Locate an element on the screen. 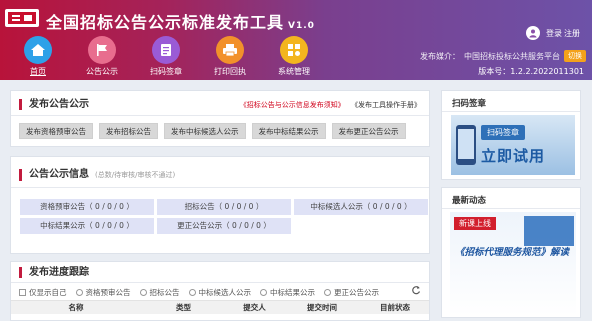 Image resolution: width=592 pixels, height=321 pixels. notice-info-subtitle: (总数/待审核/审核不通过) is located at coordinates (135, 175).